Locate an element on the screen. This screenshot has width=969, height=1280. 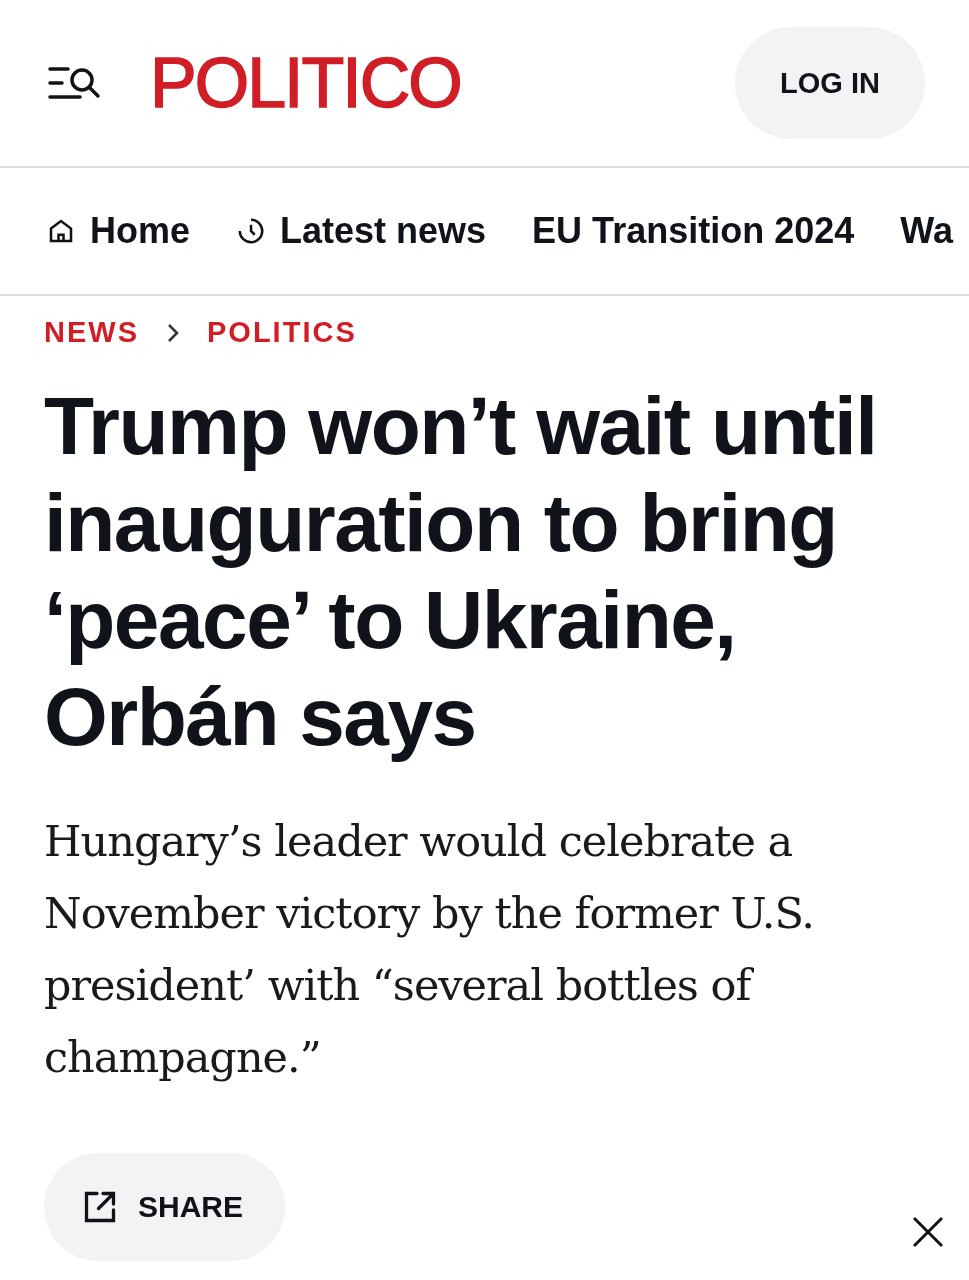
logo: POLITICO is located at coordinates (442, 83).